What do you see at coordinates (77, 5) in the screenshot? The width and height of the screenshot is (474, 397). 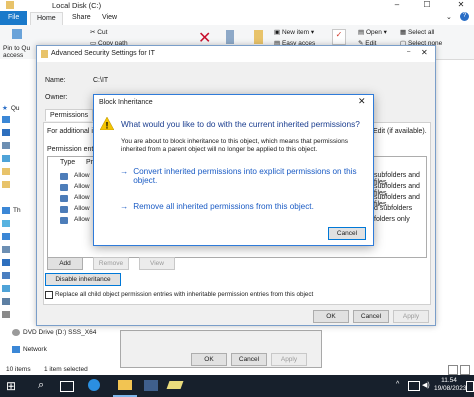 I see `window-title: Local Disk (C:)` at bounding box center [77, 5].